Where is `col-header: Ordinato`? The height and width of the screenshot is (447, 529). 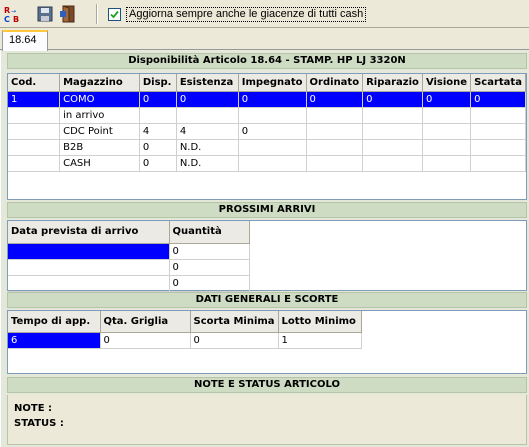 col-header: Ordinato is located at coordinates (335, 83).